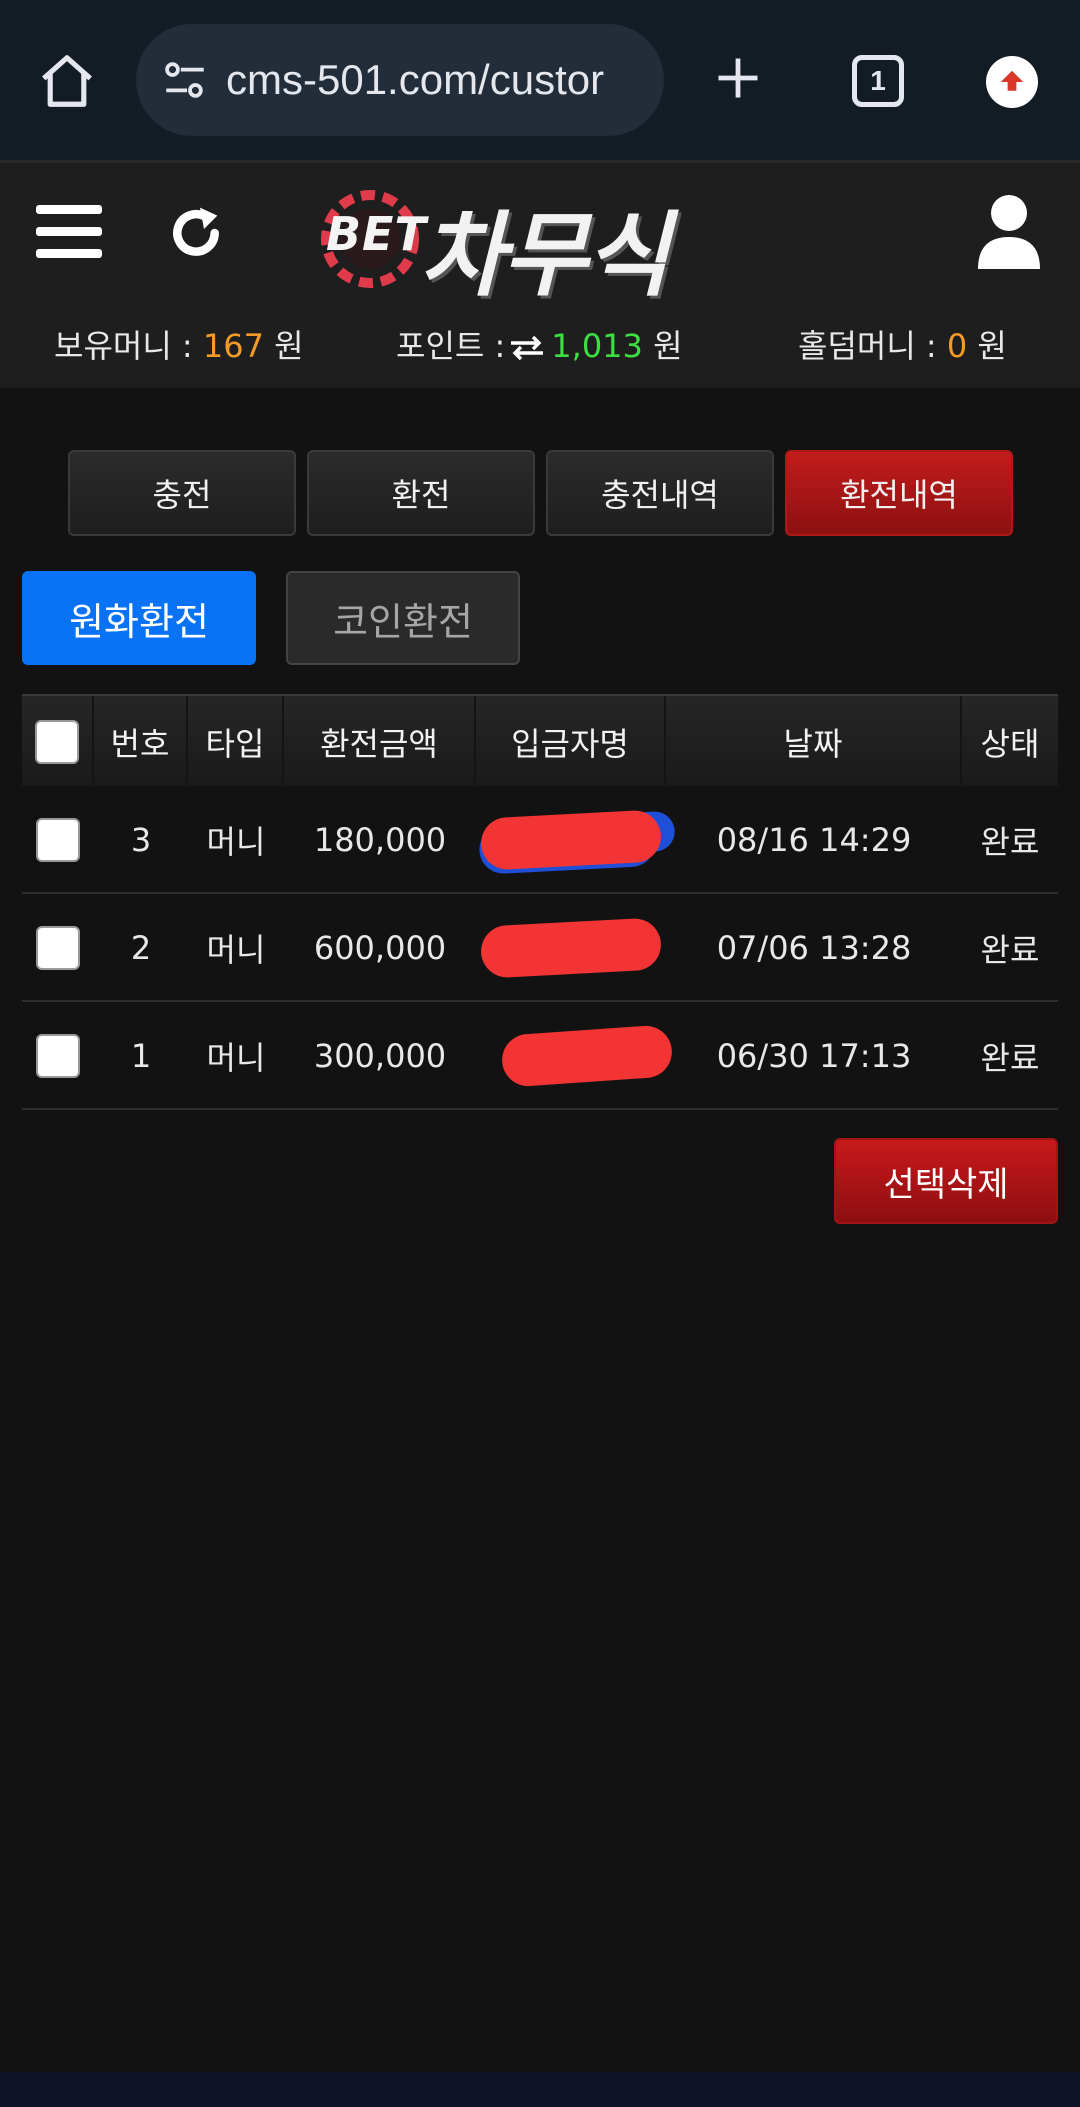 This screenshot has height=2107, width=1080. What do you see at coordinates (289, 346) in the screenshot?
I see `money-unit: 원` at bounding box center [289, 346].